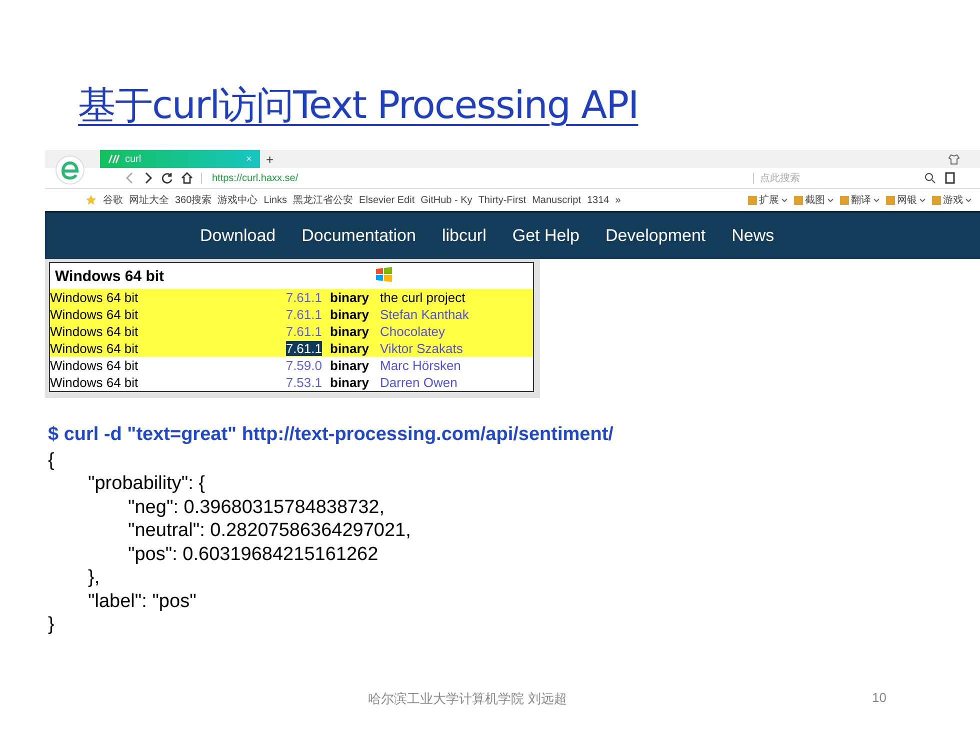 This screenshot has height=735, width=980. Describe the element at coordinates (323, 200) in the screenshot. I see `bookmark-link: 黑龙江省公安` at that location.